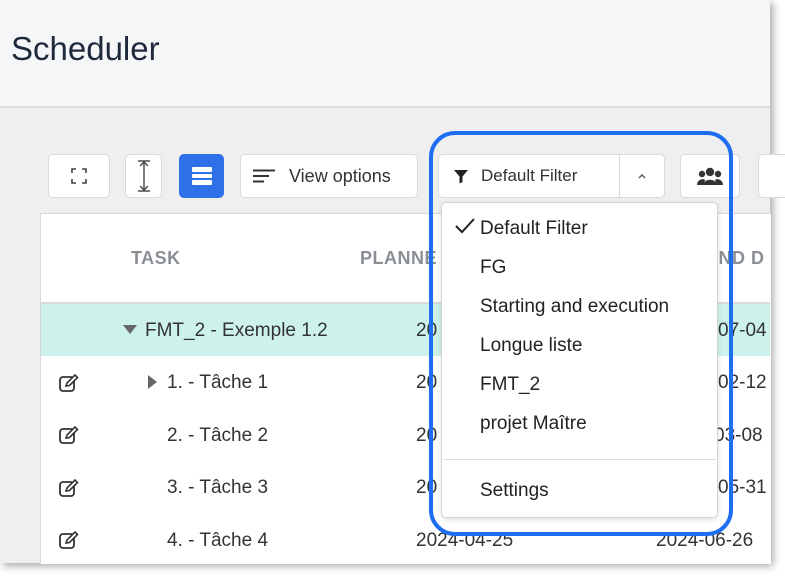 The image size is (785, 577). I want to click on filter-option-default: Default Filter, so click(534, 229).